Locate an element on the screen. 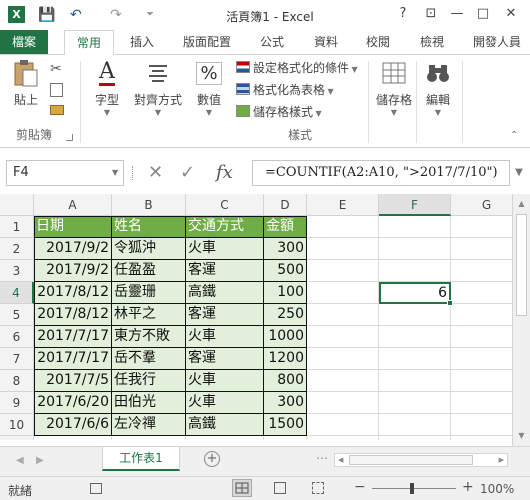  tab-insert: 插入 is located at coordinates (142, 42).